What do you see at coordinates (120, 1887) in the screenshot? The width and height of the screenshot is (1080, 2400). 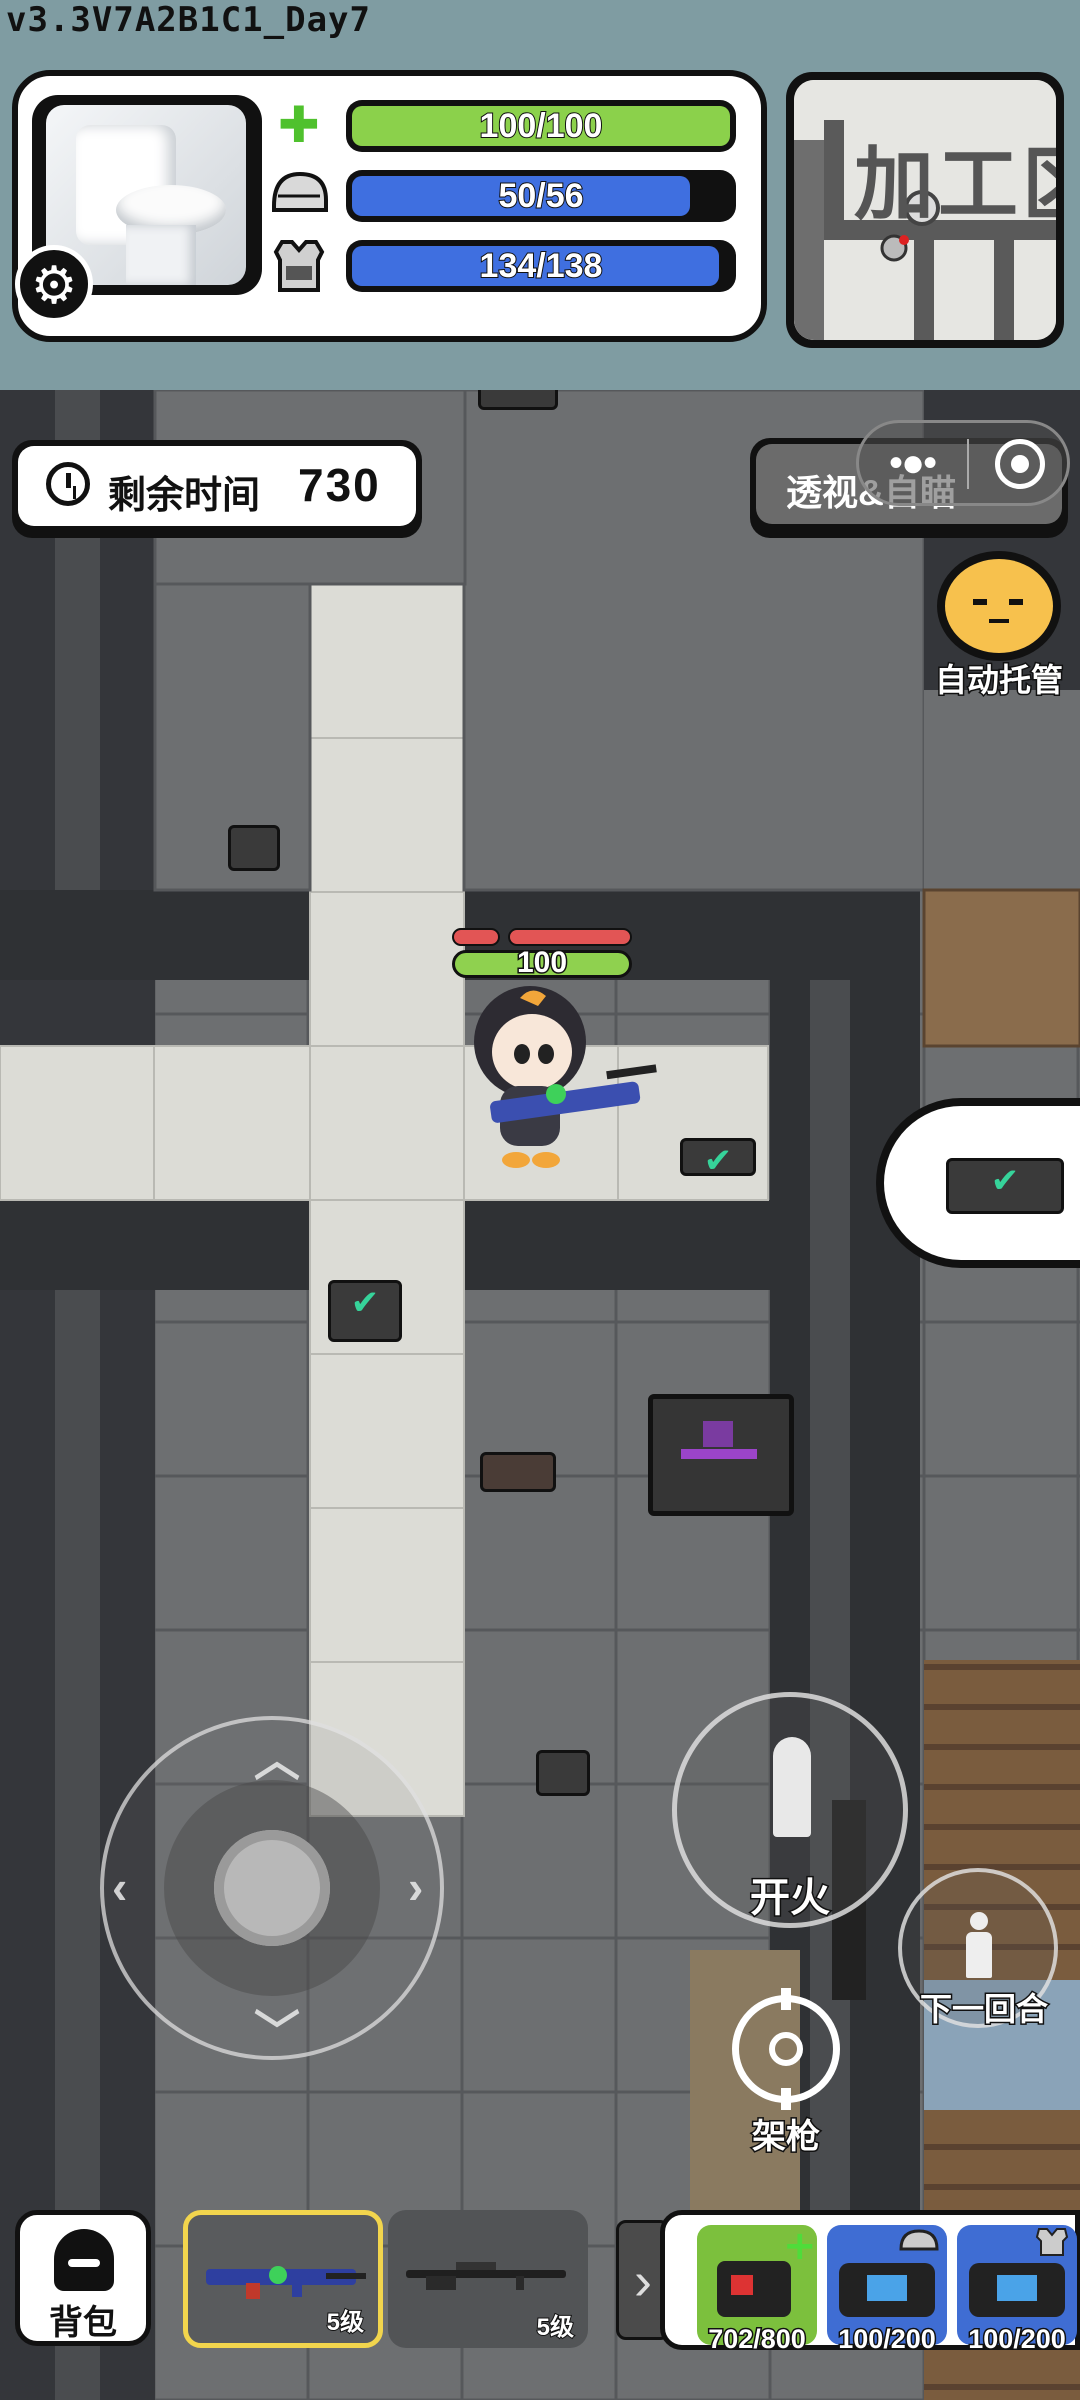 I see `chevron-left-icon: ‹` at bounding box center [120, 1887].